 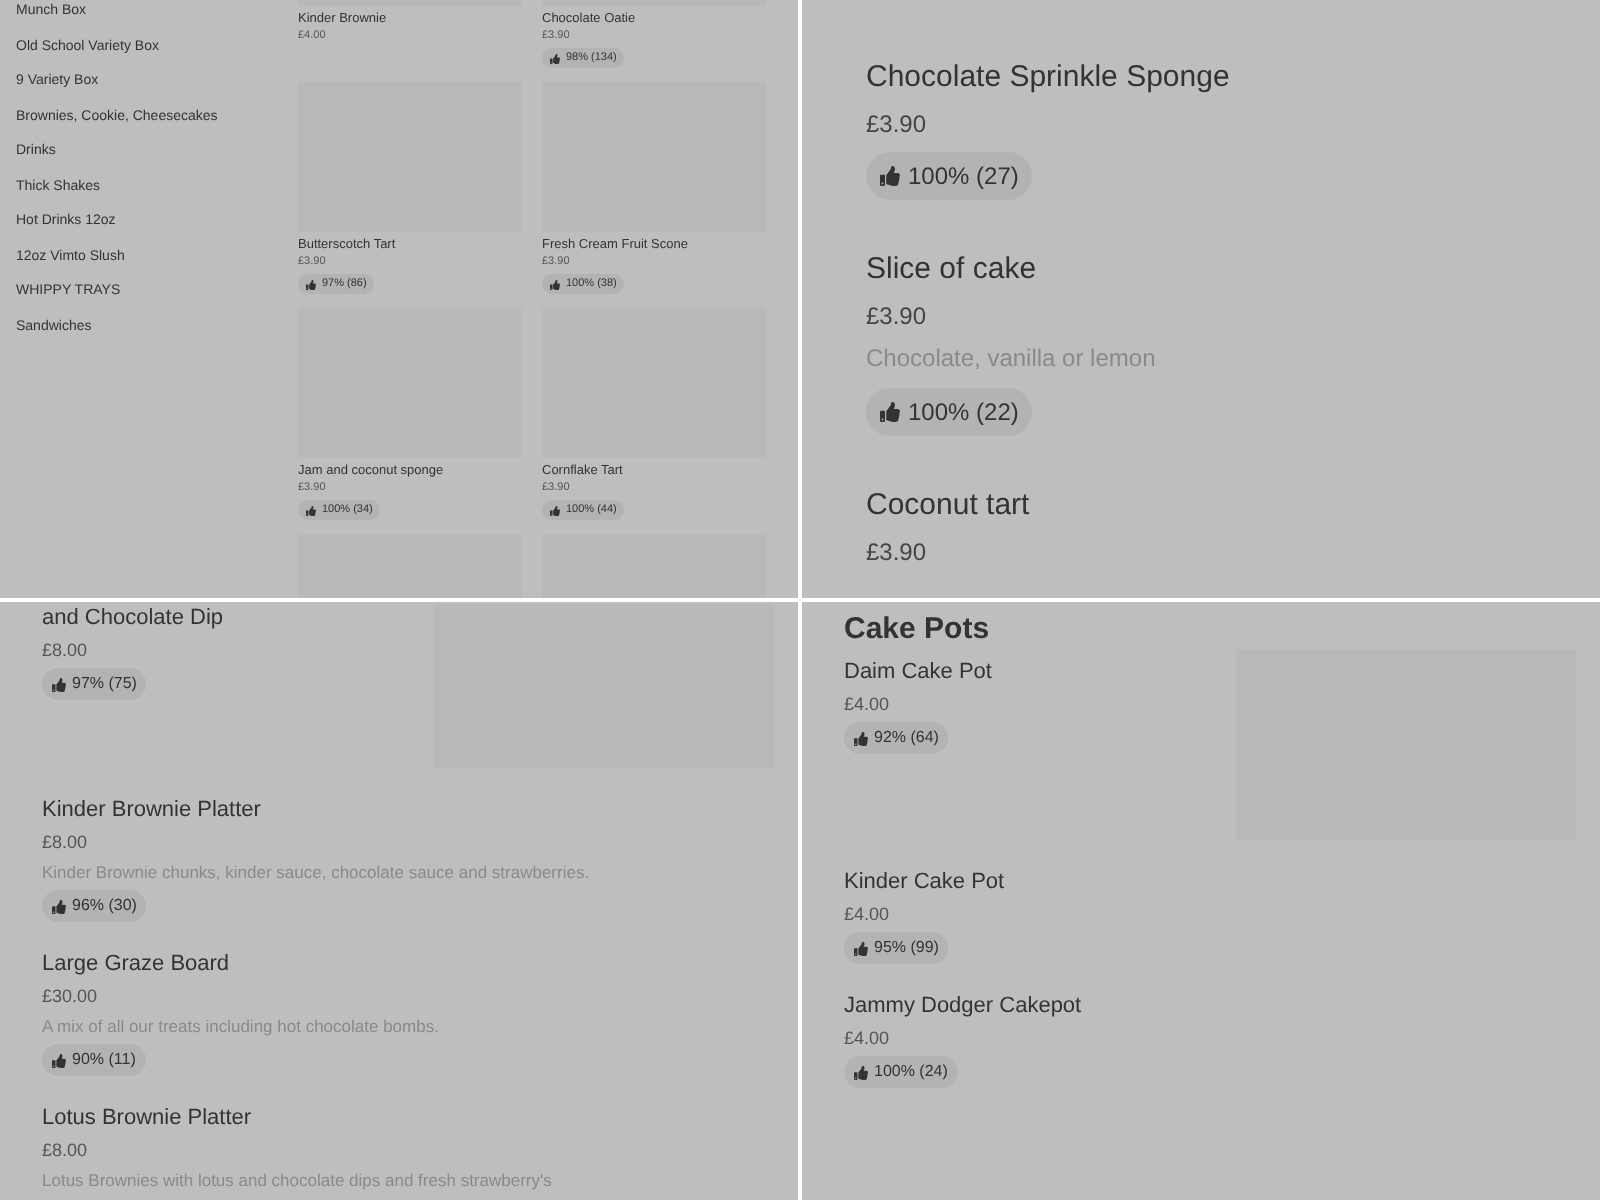 I want to click on rating-badge: 95% (99), so click(x=896, y=948).